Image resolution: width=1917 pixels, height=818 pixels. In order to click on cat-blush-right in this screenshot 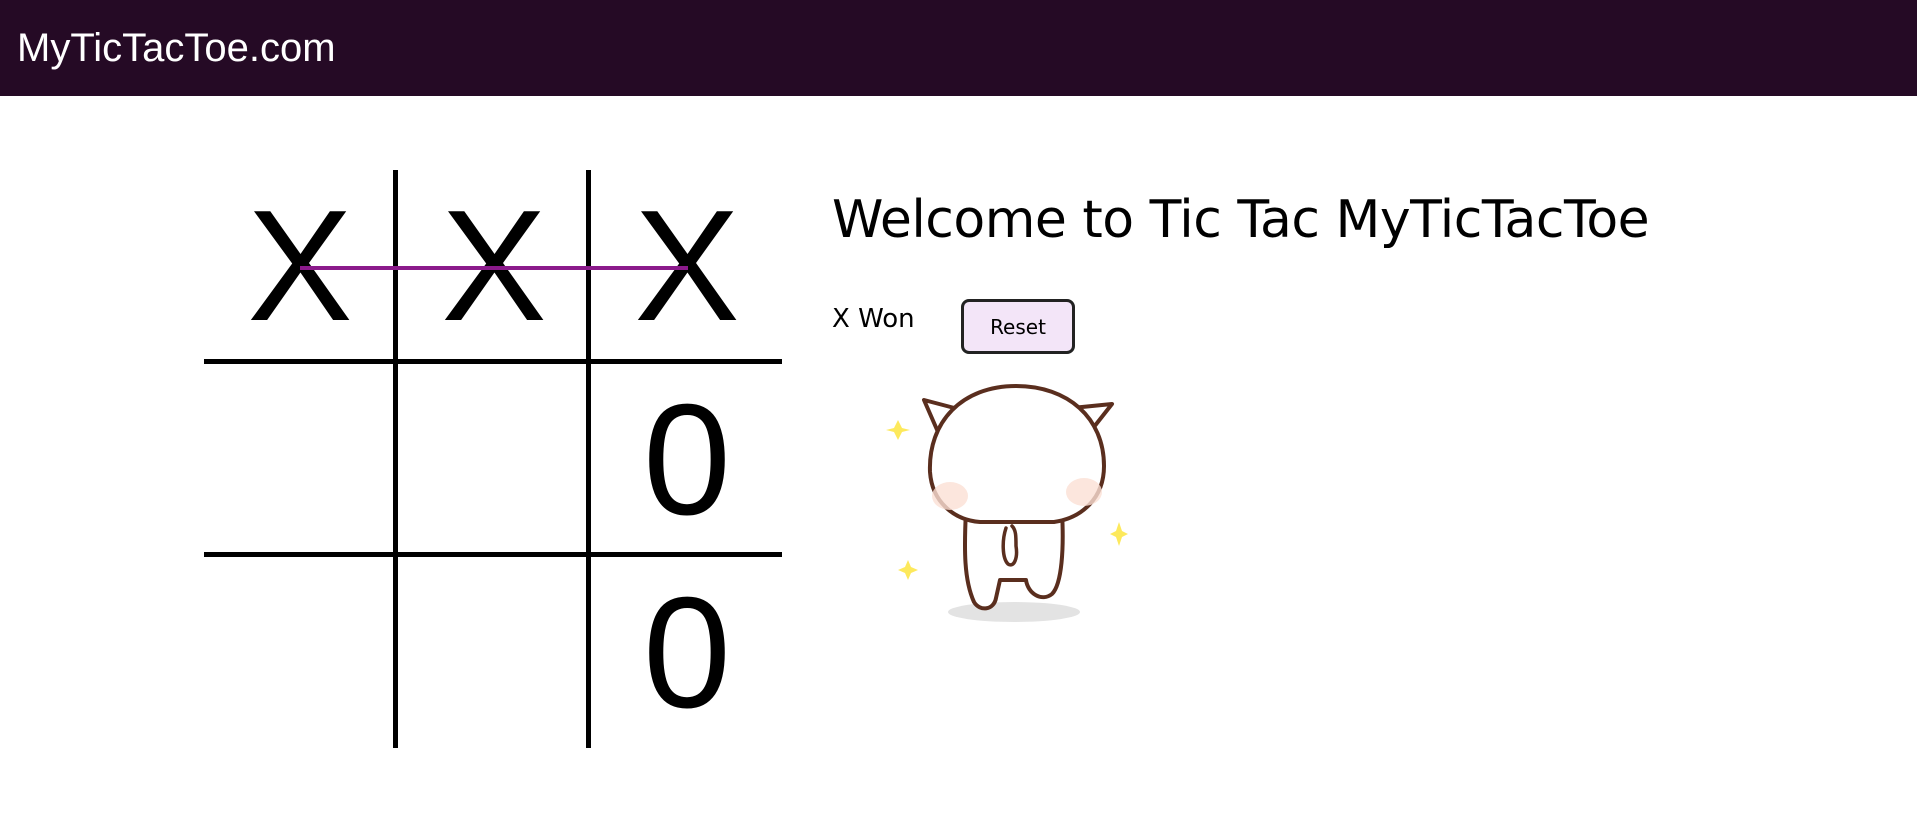, I will do `click(1084, 492)`.